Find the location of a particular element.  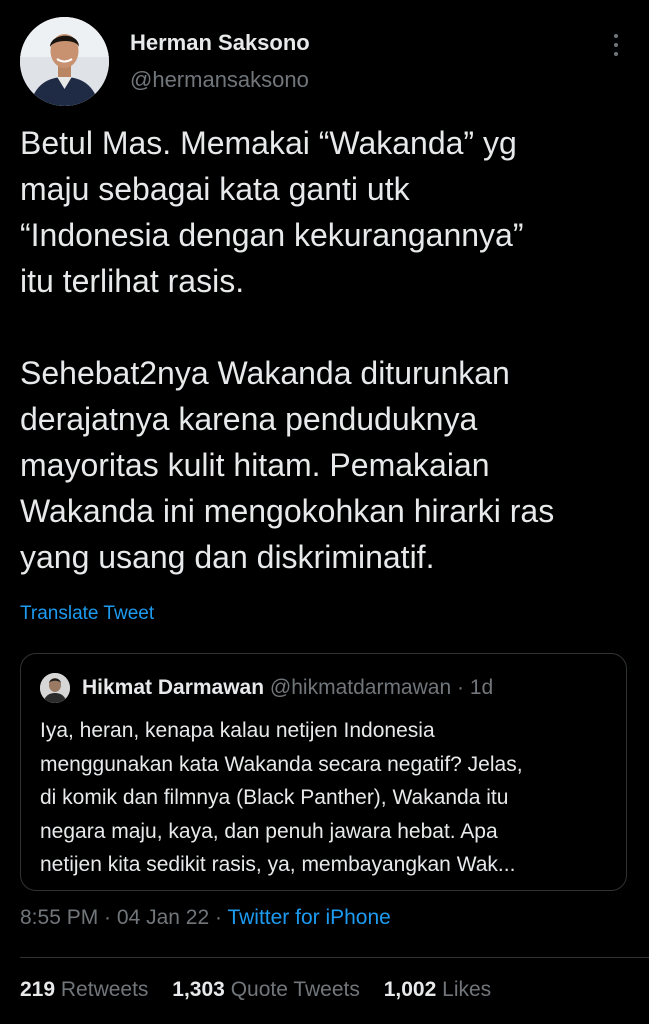

author-handle: @hermansaksono is located at coordinates (219, 80).